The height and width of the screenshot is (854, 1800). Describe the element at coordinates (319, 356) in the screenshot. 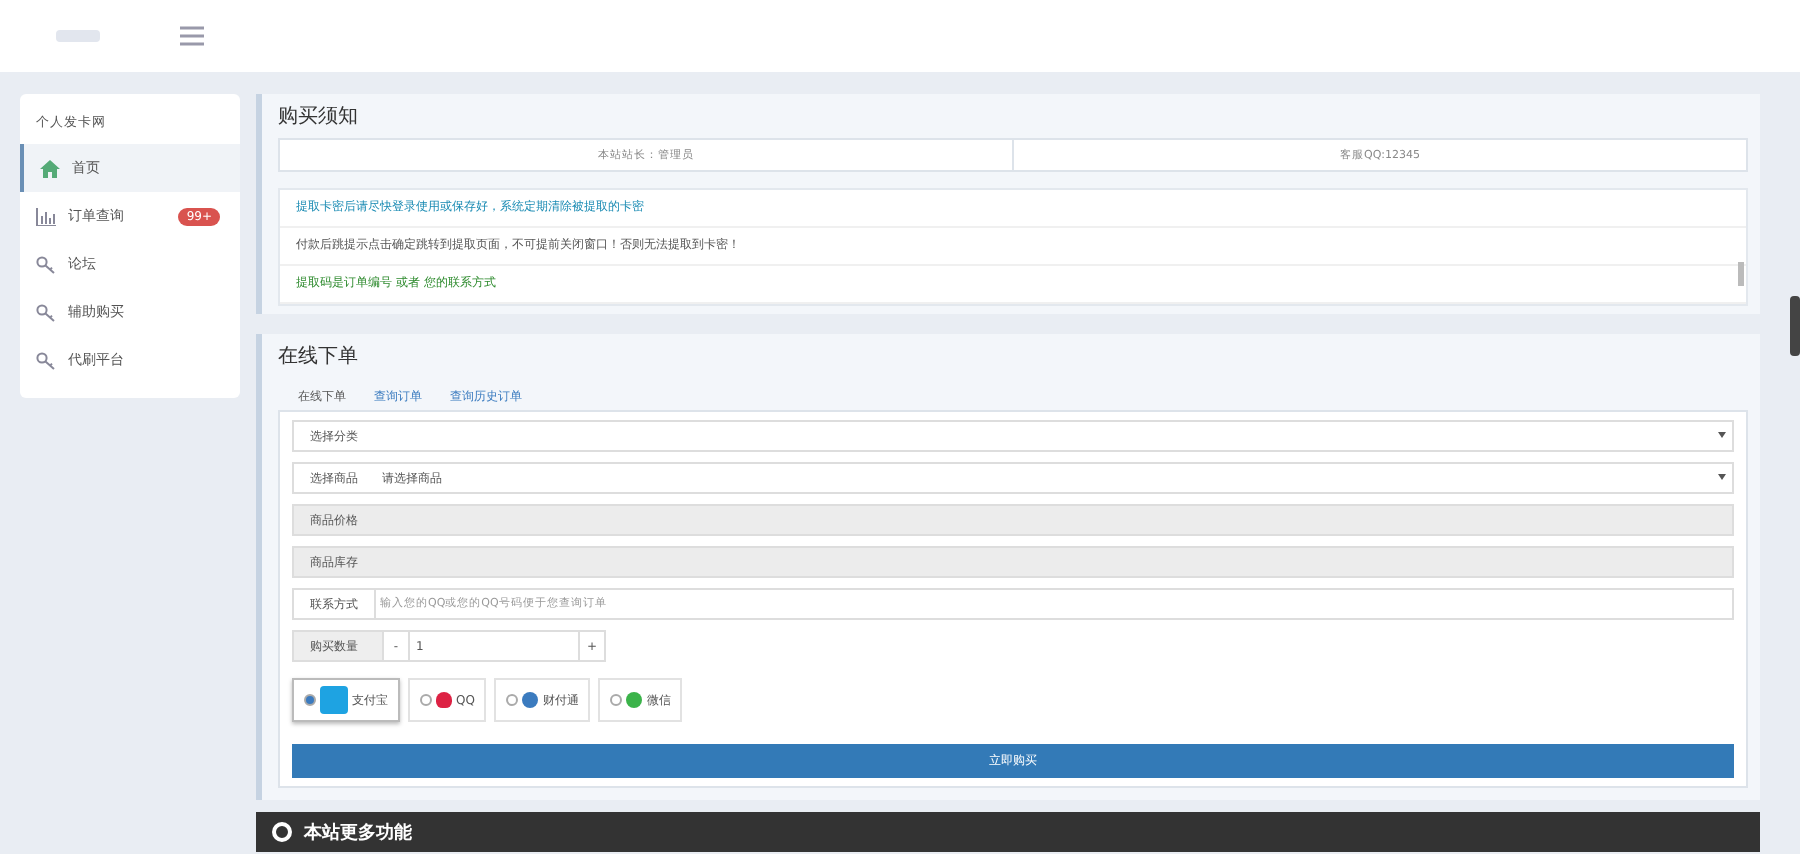

I see `panel-title: 在线下单` at that location.